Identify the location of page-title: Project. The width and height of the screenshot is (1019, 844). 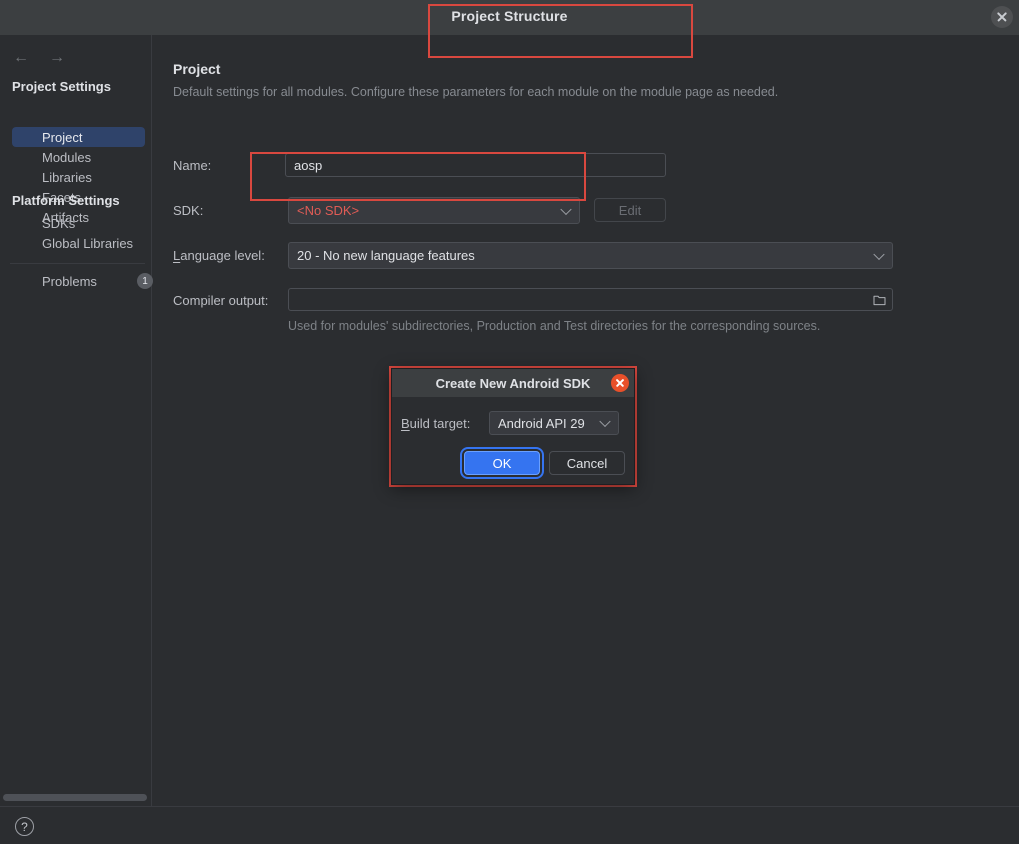
(197, 69).